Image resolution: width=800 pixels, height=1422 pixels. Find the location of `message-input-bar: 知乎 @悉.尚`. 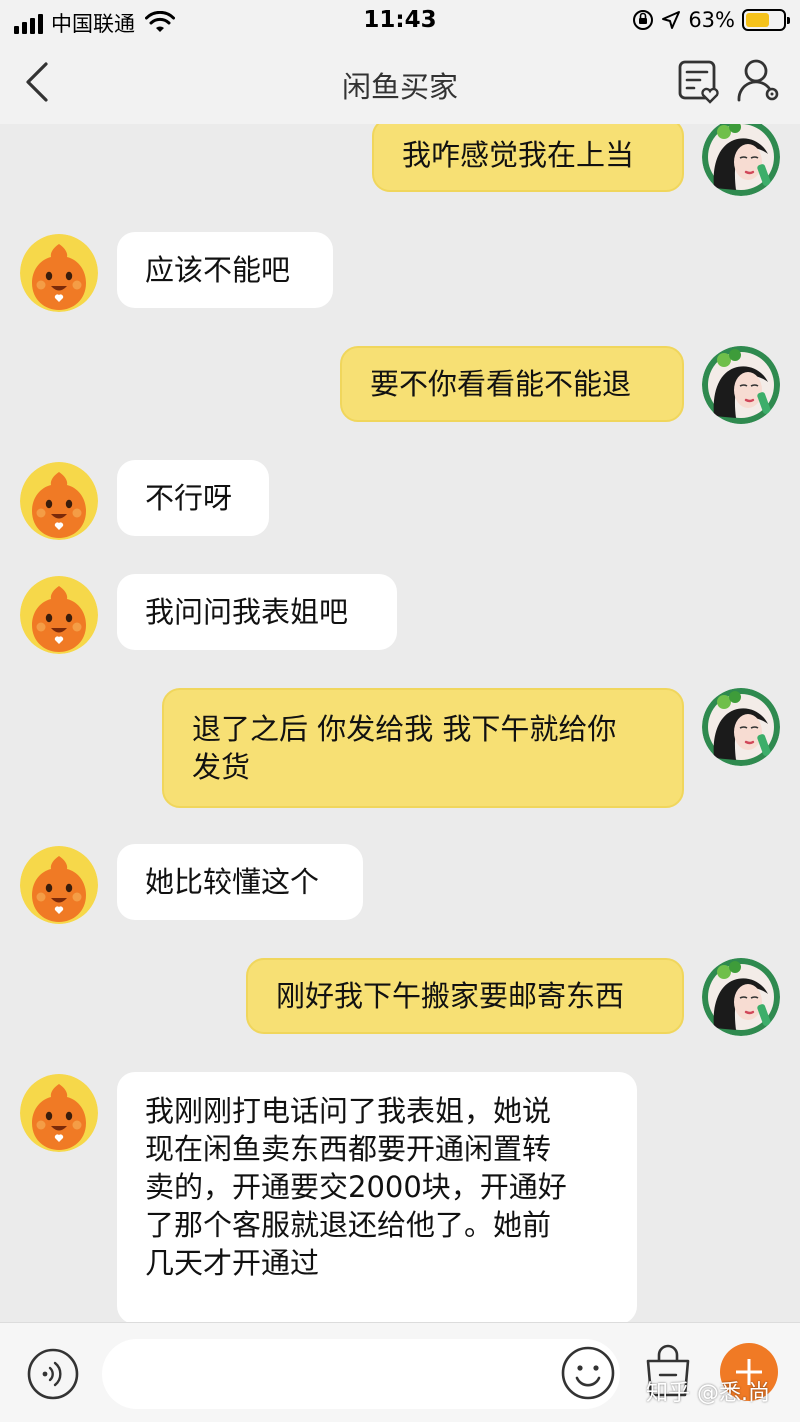

message-input-bar: 知乎 @悉.尚 is located at coordinates (400, 1372).